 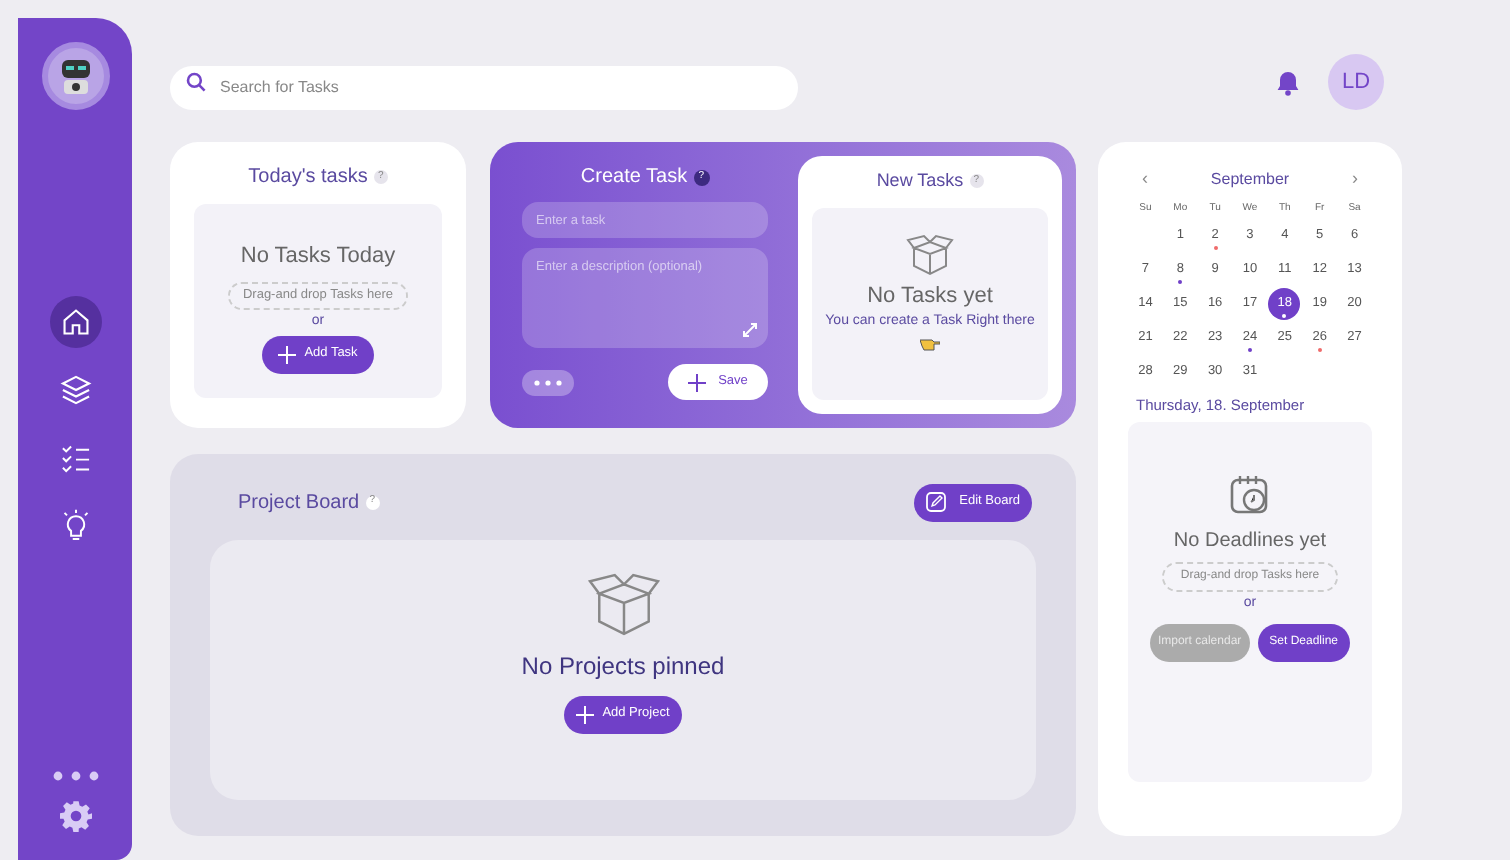 What do you see at coordinates (920, 181) in the screenshot?
I see `card-title: New Tasks` at bounding box center [920, 181].